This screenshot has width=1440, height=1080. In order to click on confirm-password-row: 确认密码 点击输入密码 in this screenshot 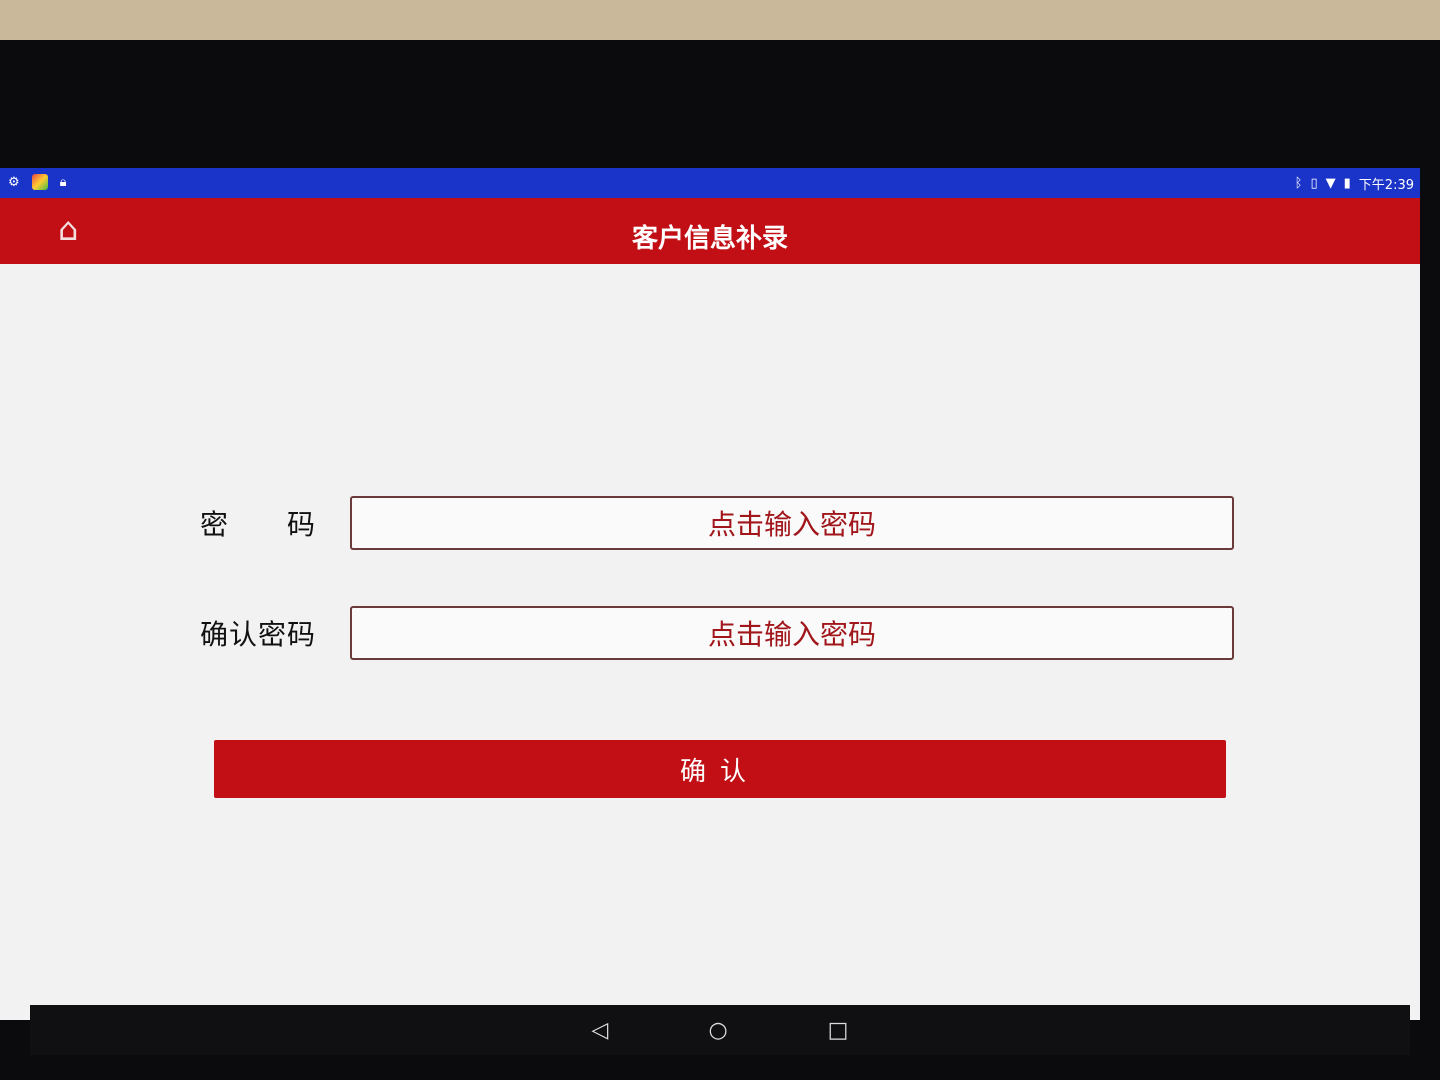, I will do `click(717, 633)`.